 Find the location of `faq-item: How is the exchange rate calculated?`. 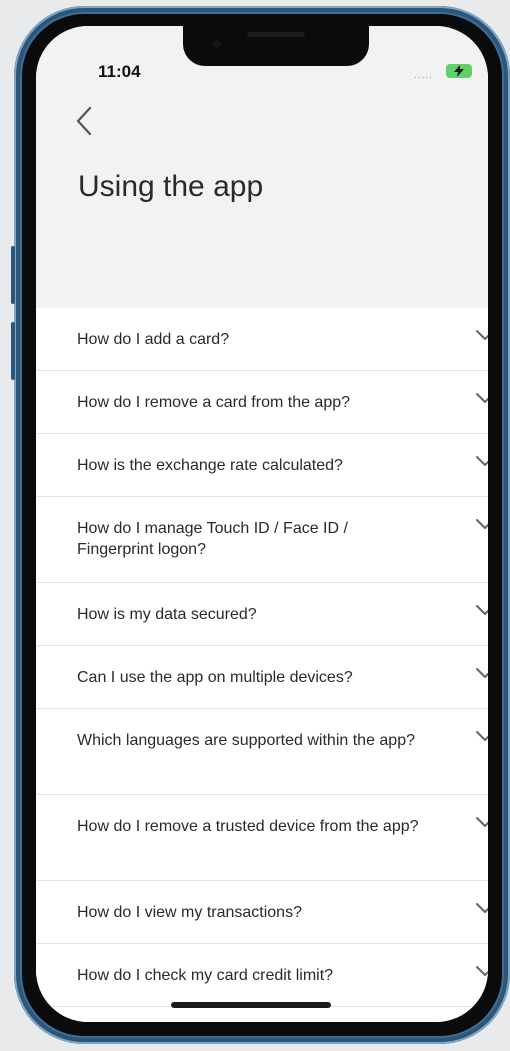

faq-item: How is the exchange rate calculated? is located at coordinates (262, 465).